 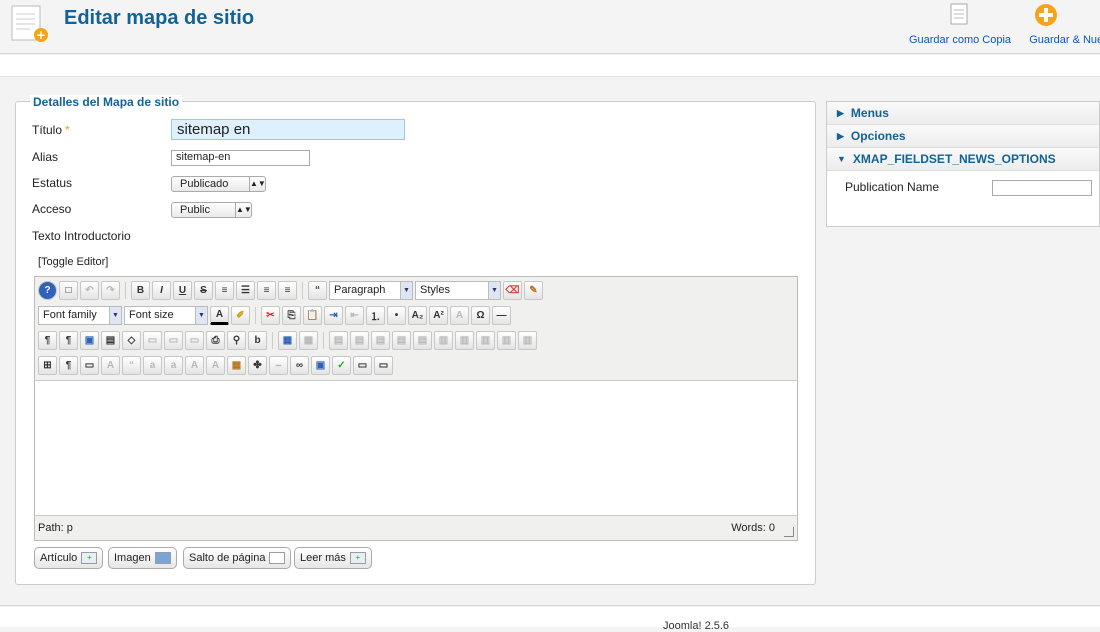 I want to click on italic-icon: I, so click(x=161, y=290).